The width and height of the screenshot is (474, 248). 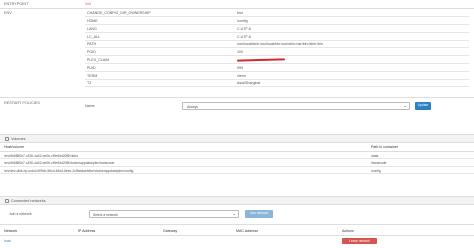 I want to click on col-ip-address: IP Address, so click(x=87, y=231).